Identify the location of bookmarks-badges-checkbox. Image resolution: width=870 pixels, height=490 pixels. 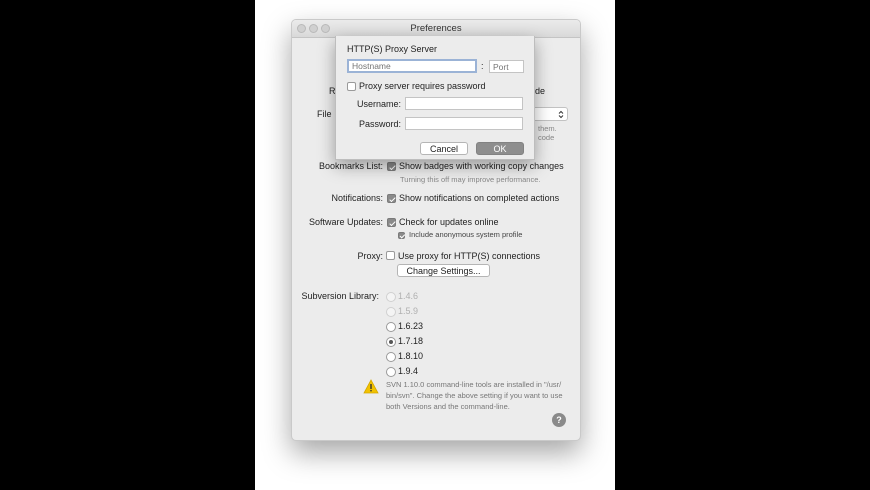
(391, 166).